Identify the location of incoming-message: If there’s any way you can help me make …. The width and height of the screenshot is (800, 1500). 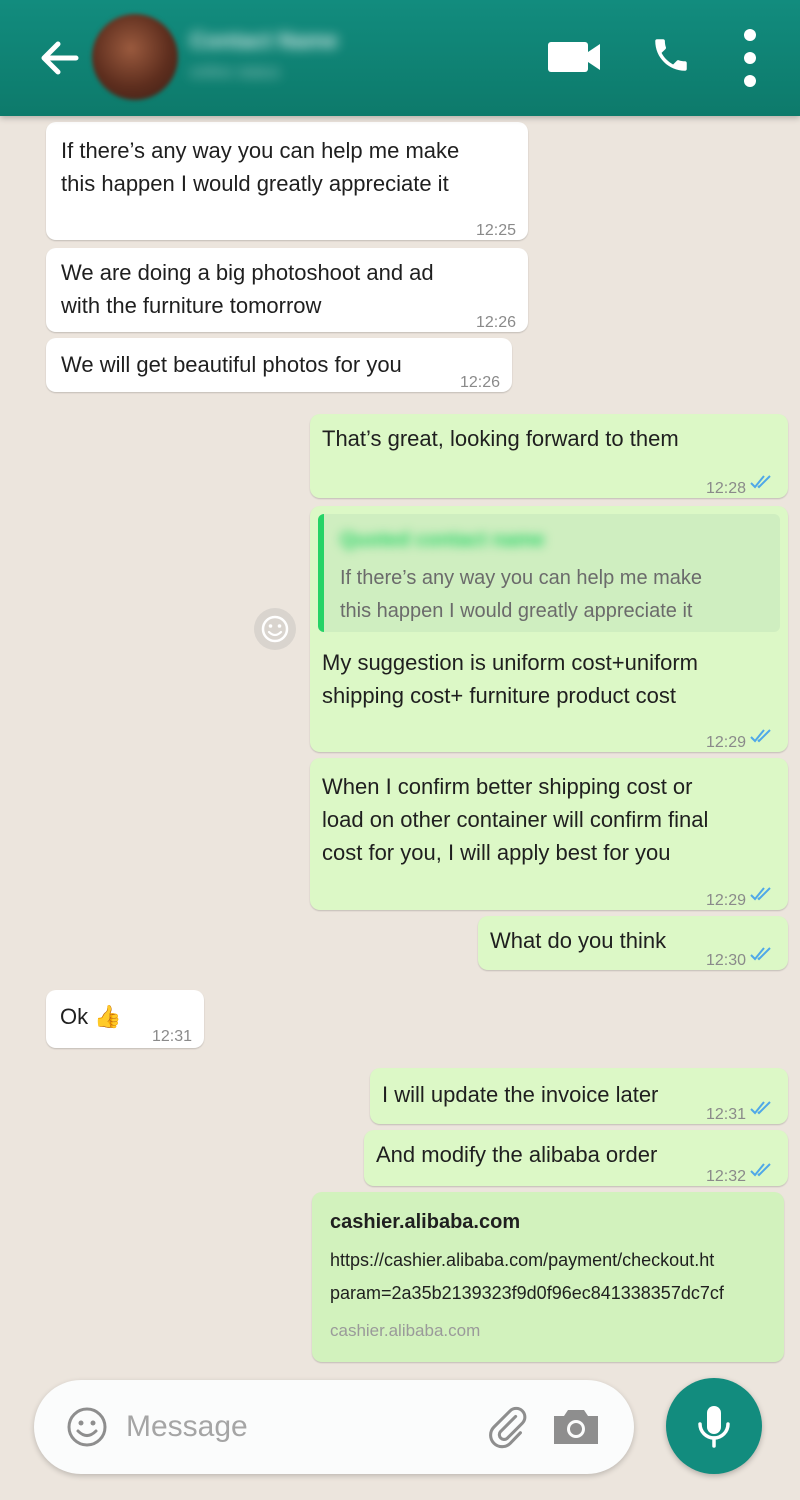
(287, 181).